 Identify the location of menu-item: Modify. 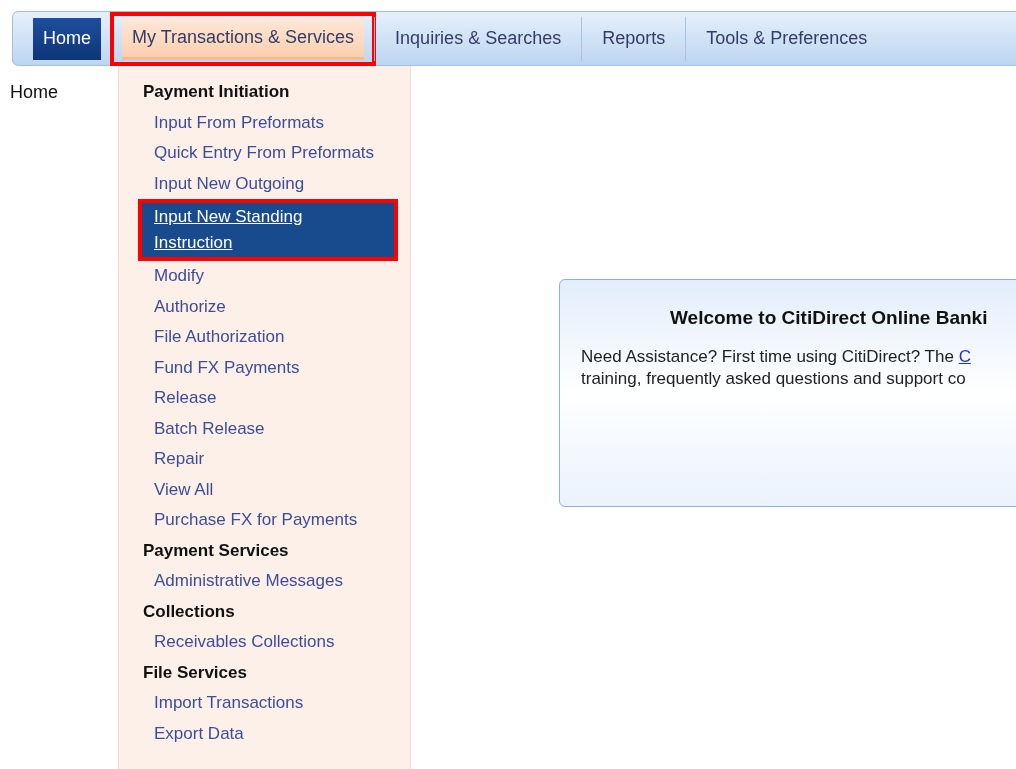
(264, 276).